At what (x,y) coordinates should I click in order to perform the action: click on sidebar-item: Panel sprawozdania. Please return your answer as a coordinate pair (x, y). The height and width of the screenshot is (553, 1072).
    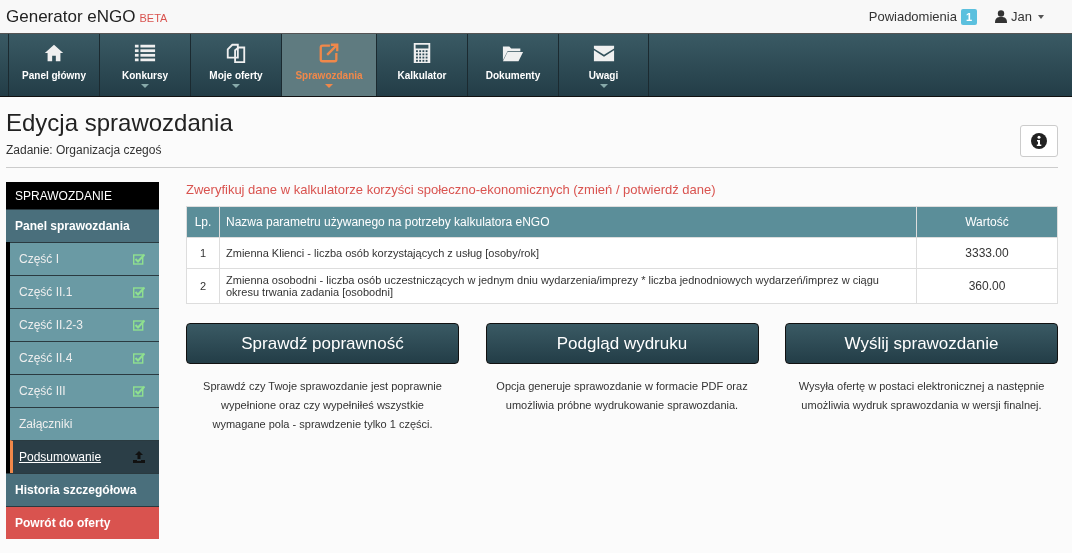
    Looking at the image, I should click on (82, 225).